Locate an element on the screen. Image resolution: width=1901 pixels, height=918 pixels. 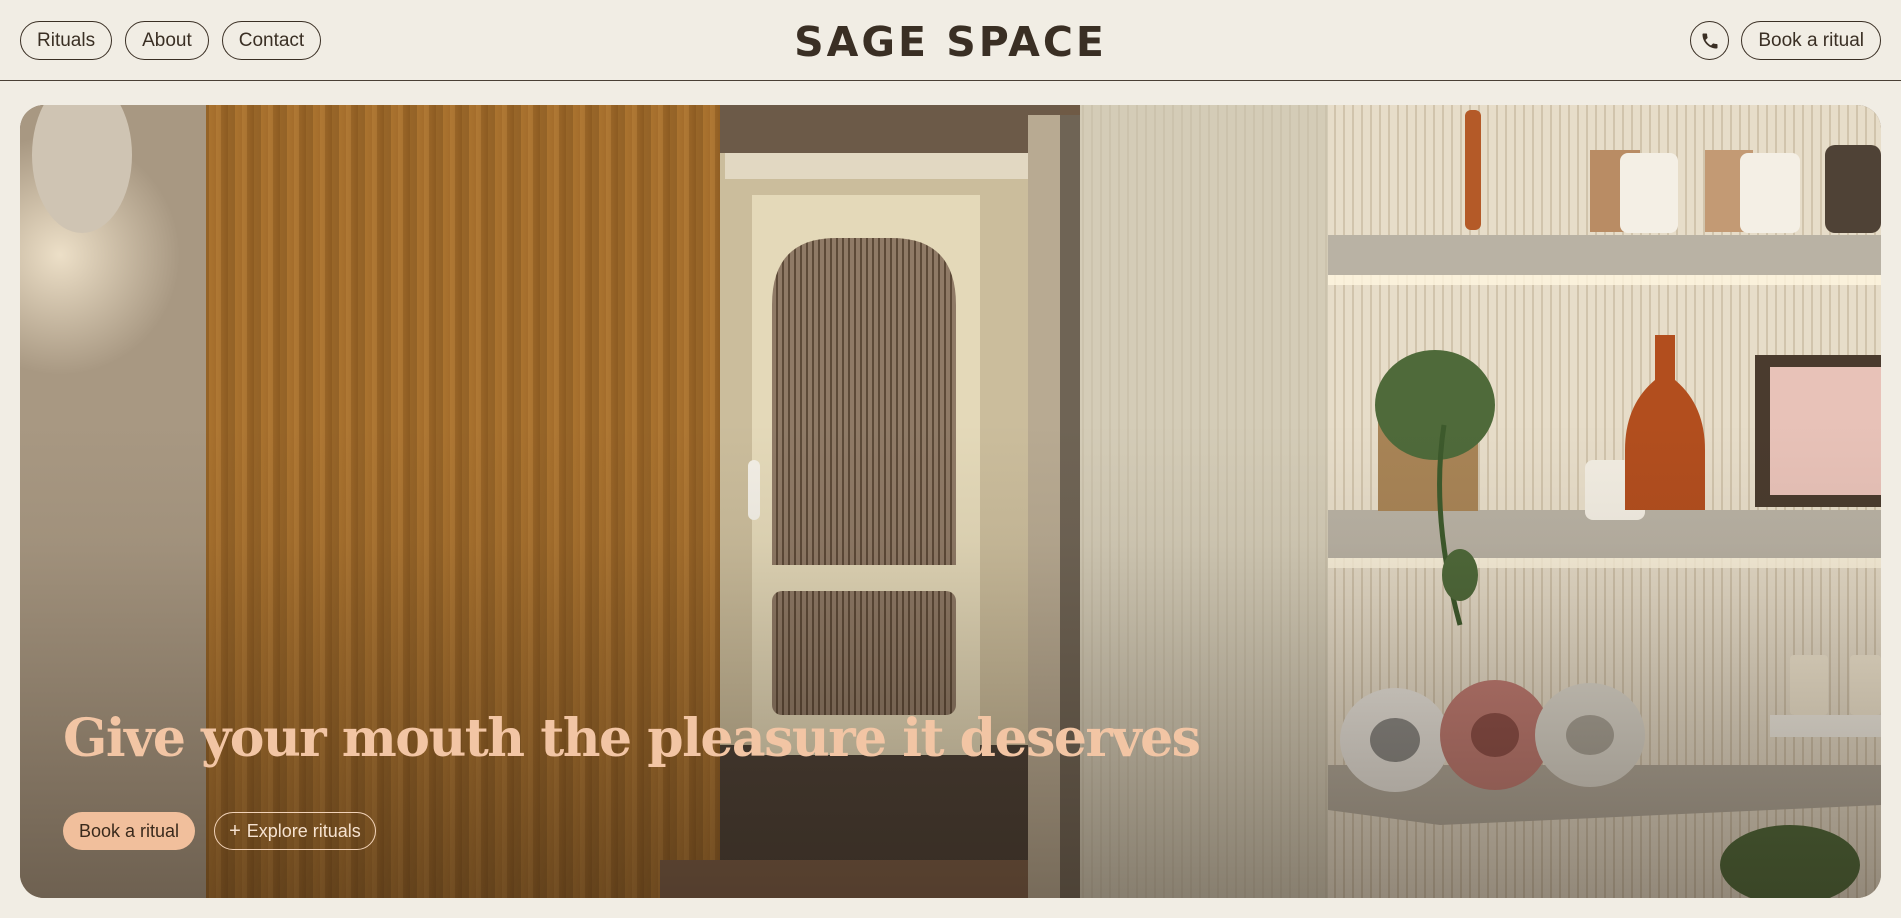
explore-rituals-label: Explore rituals is located at coordinates (303, 830).